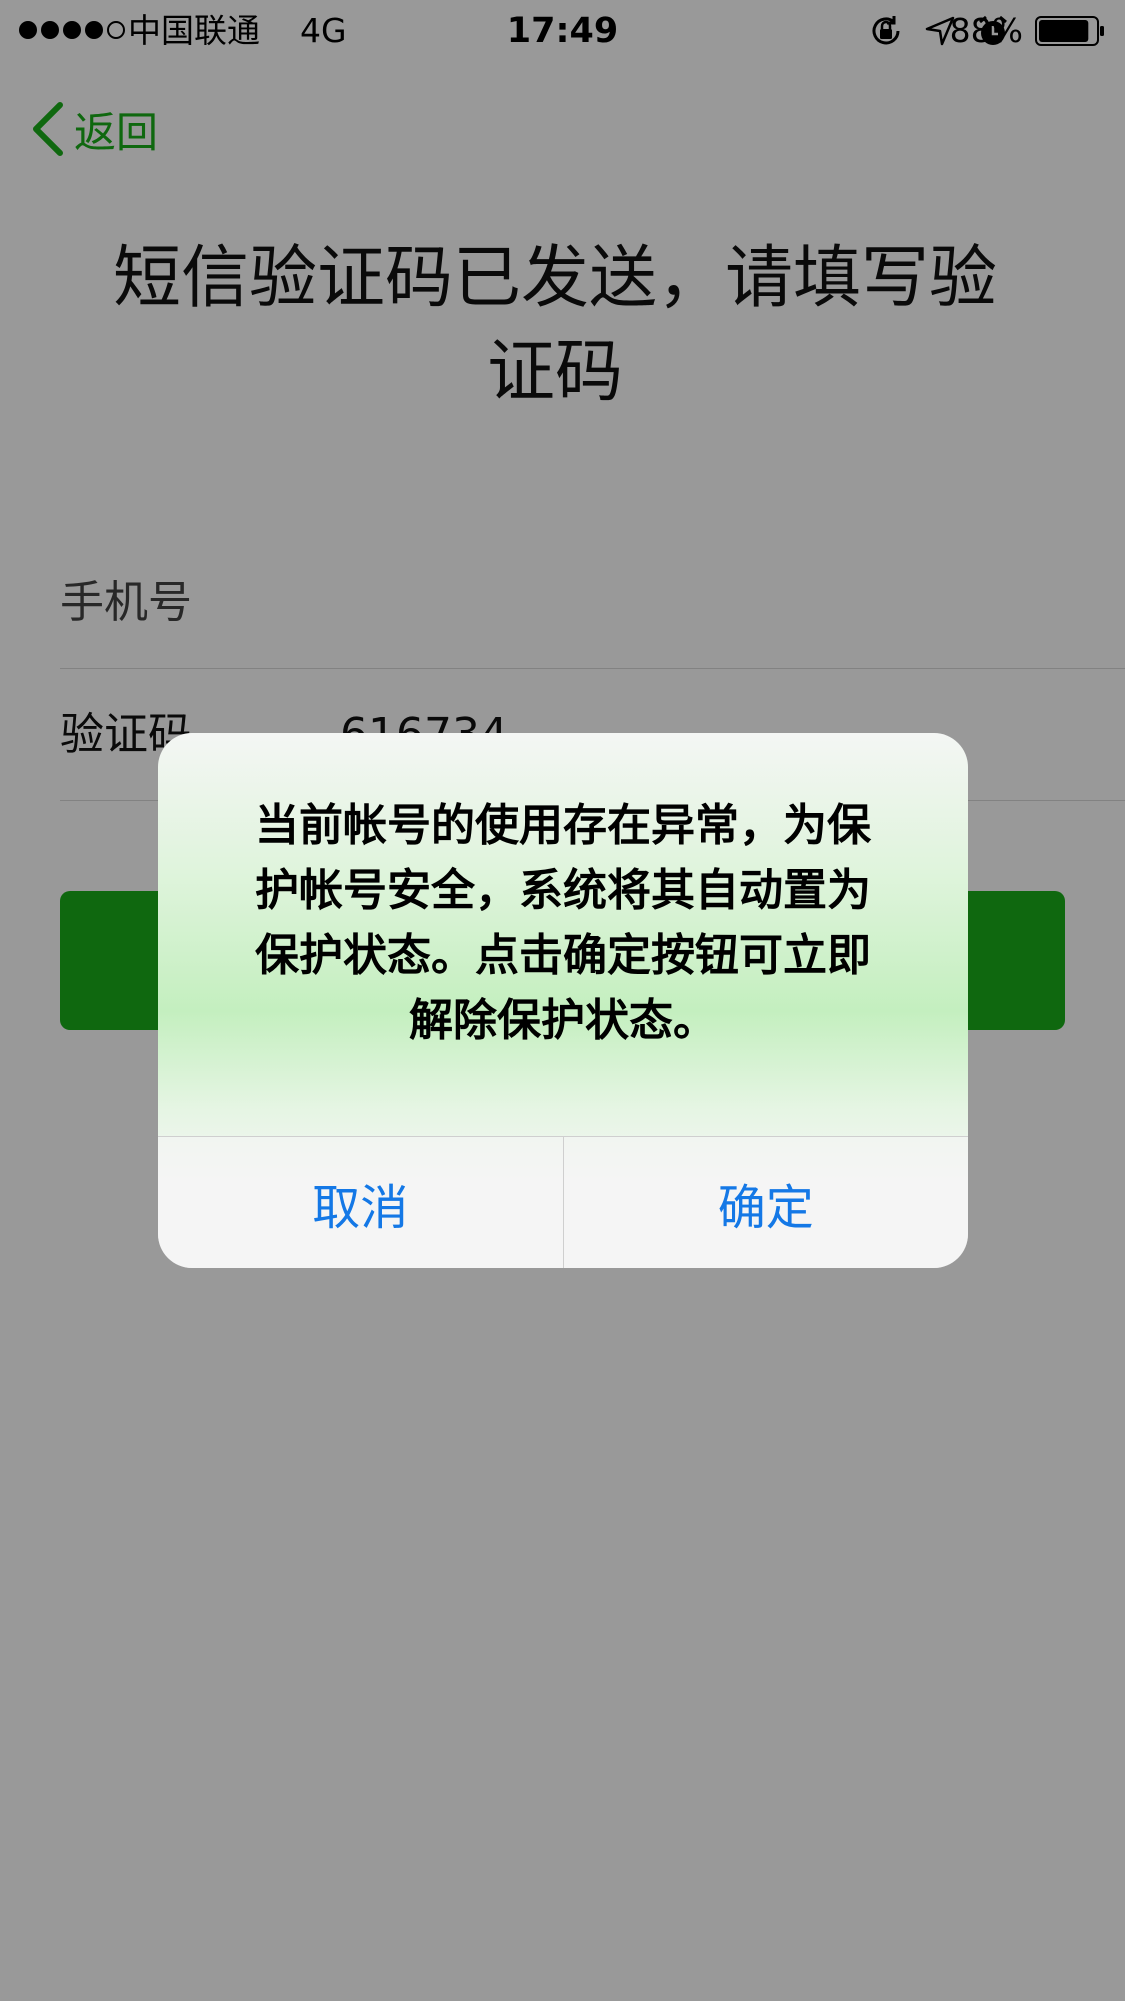 This screenshot has height=2001, width=1125. Describe the element at coordinates (563, 890) in the screenshot. I see `alert-message-line: 护帐号安全，系统将其自动置为` at that location.